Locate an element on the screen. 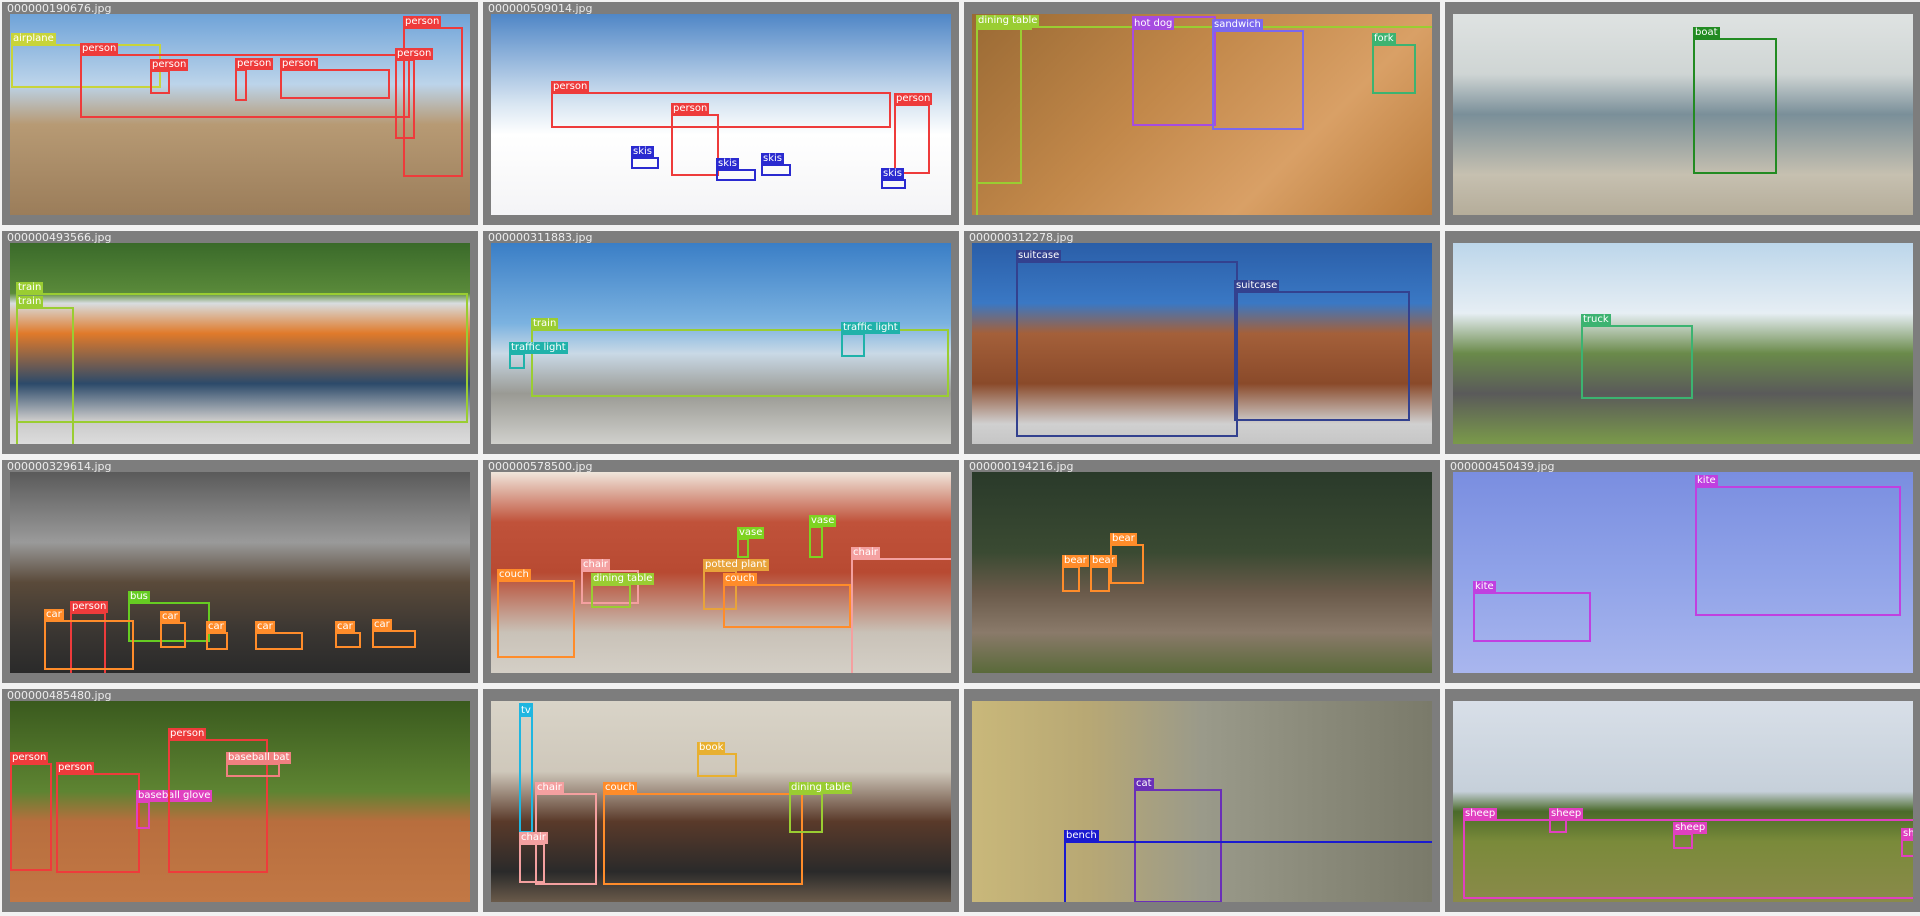  image-tile: bear bear bear 000000194216.jpg is located at coordinates (1202, 571).